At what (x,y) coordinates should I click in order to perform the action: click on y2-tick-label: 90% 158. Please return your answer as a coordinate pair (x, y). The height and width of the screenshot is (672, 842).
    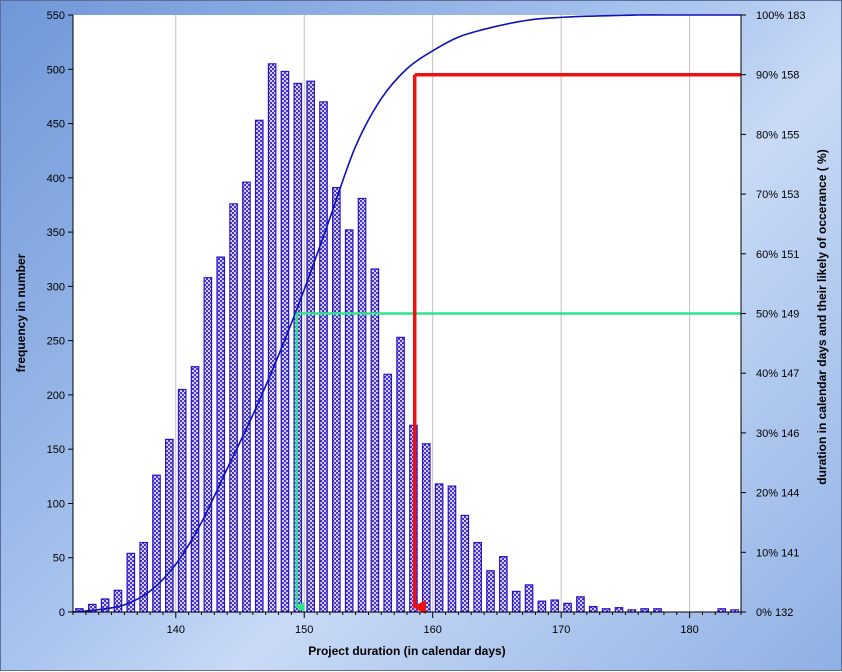
    Looking at the image, I should click on (777, 76).